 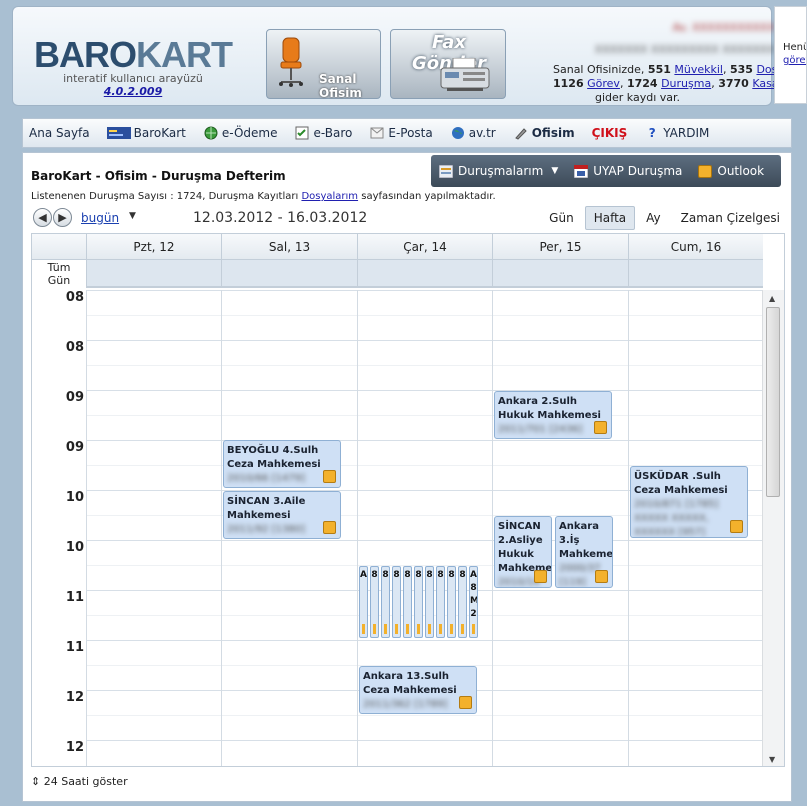 What do you see at coordinates (458, 133) in the screenshot?
I see `earth-icon` at bounding box center [458, 133].